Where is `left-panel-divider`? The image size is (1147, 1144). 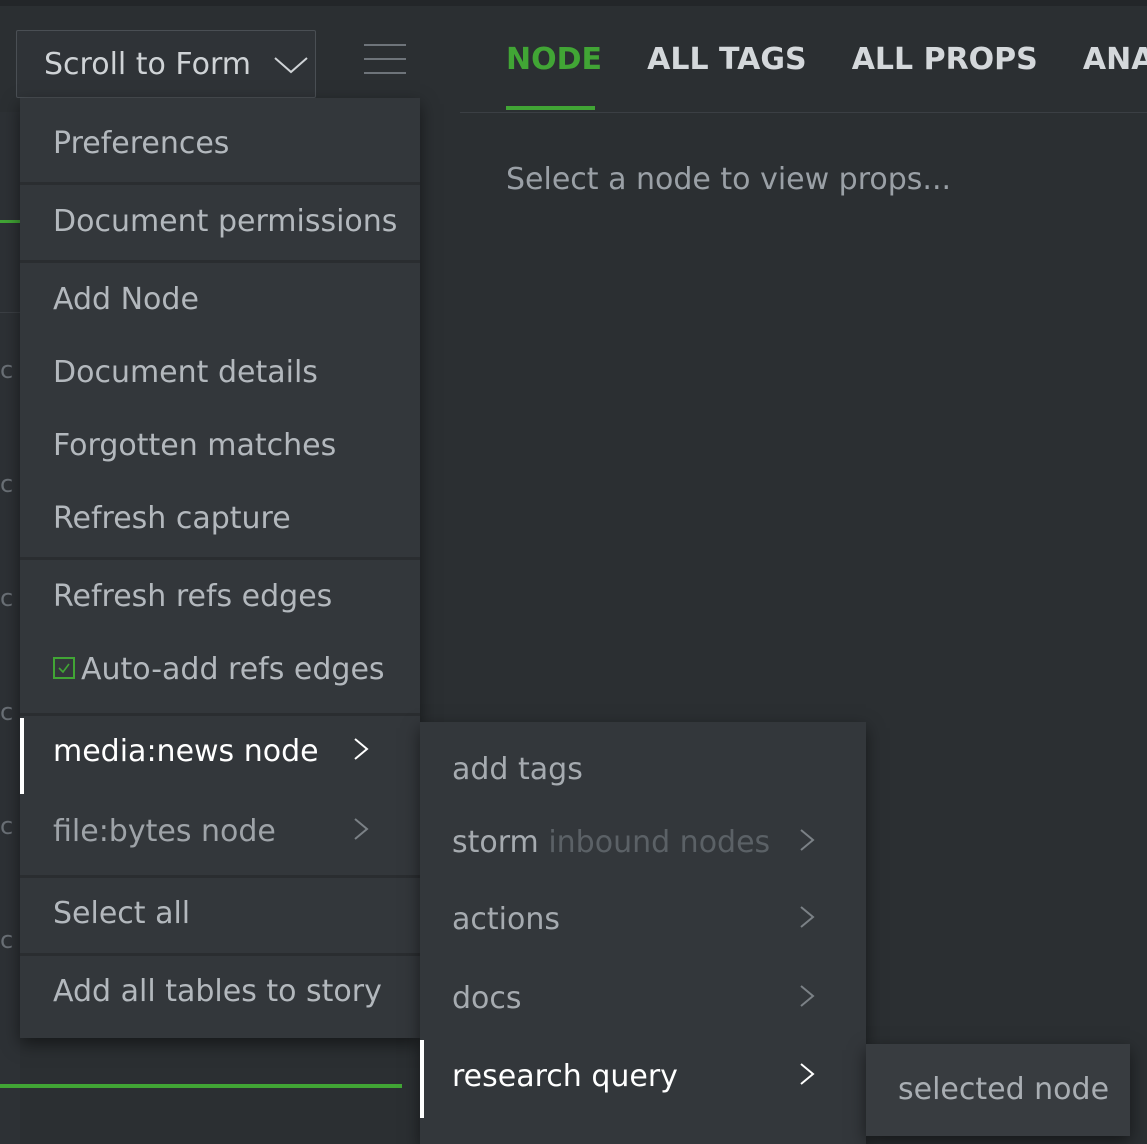 left-panel-divider is located at coordinates (10, 312).